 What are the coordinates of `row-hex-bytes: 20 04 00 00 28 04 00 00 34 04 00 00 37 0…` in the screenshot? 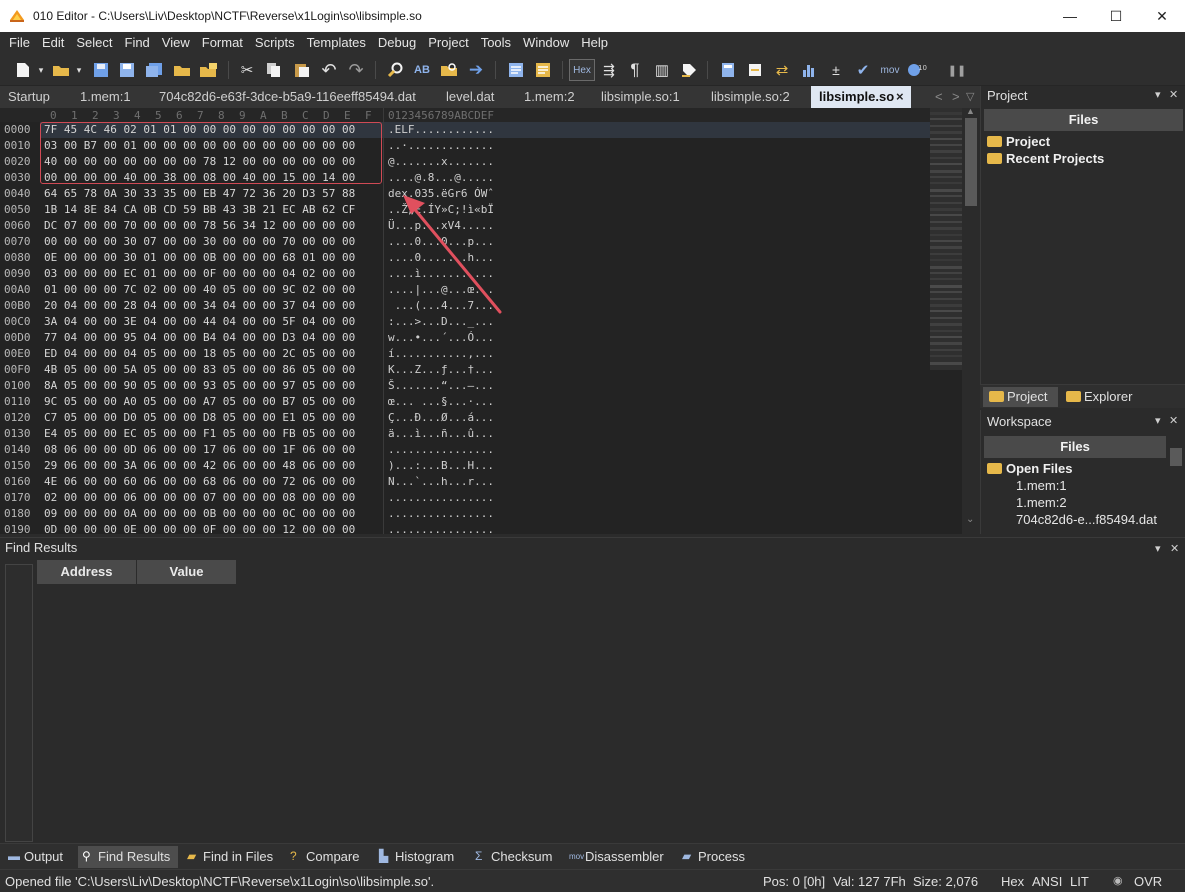 It's located at (199, 306).